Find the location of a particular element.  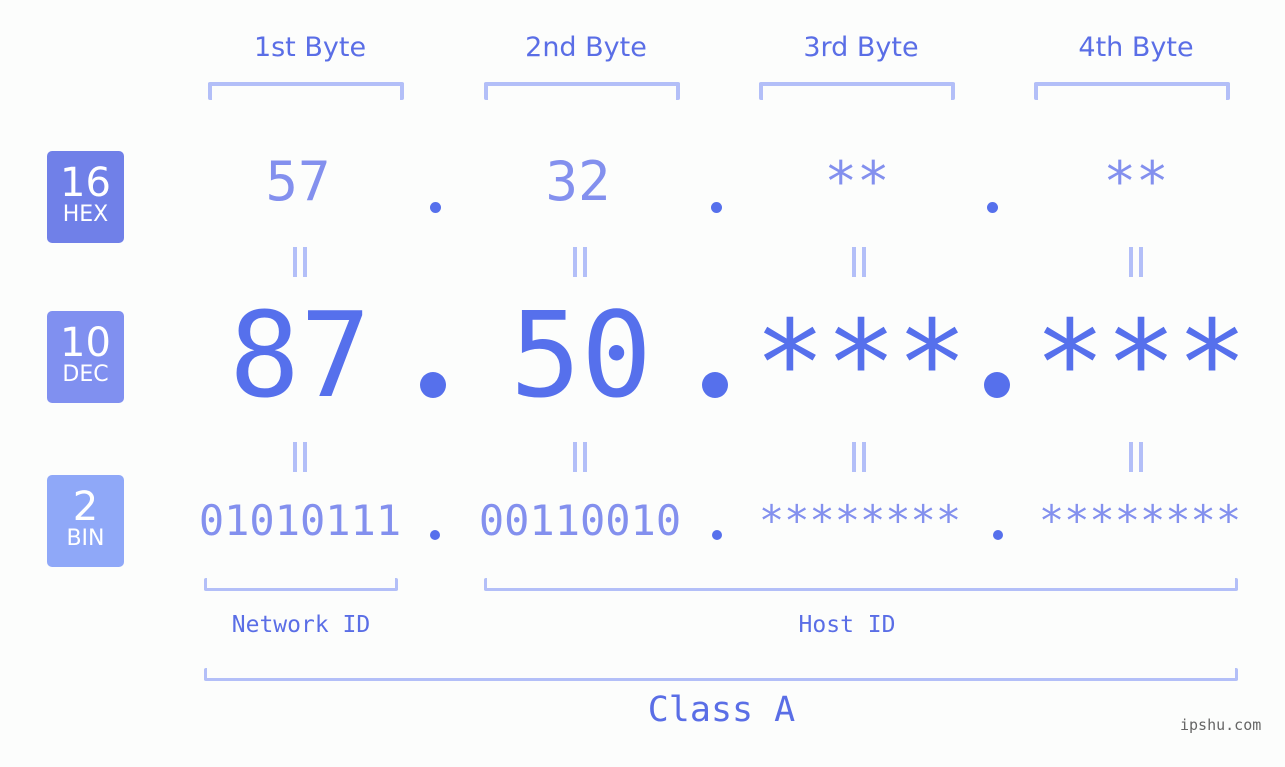

host-id-bracket is located at coordinates (861, 584).